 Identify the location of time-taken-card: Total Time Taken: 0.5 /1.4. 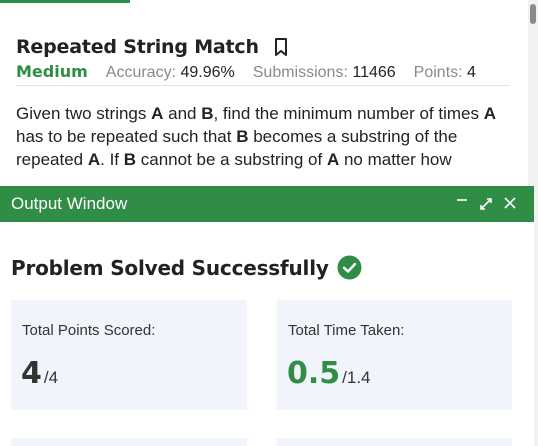
(394, 355).